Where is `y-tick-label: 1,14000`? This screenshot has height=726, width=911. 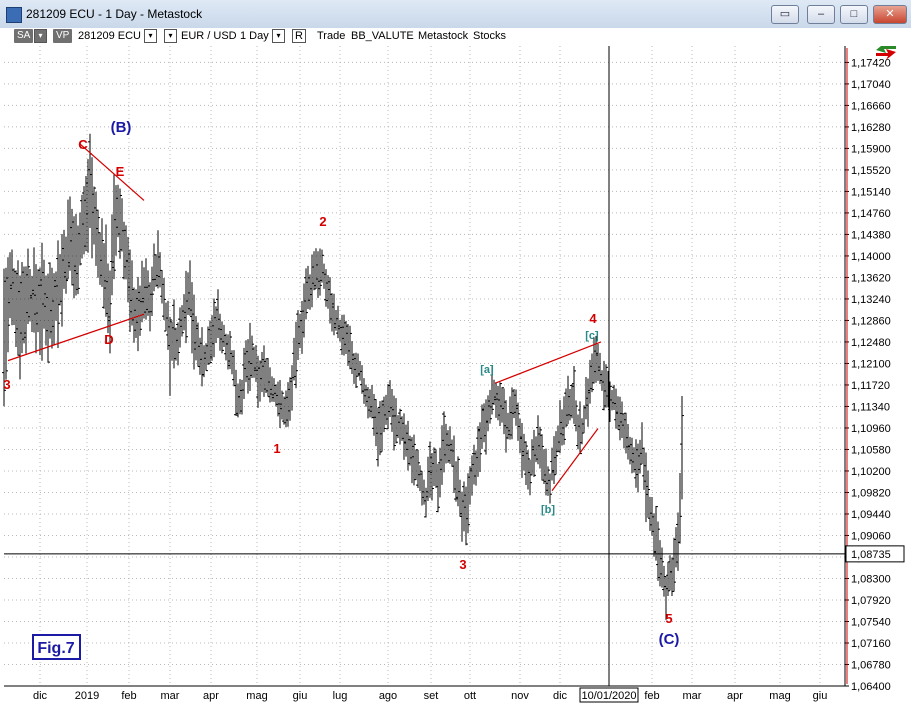 y-tick-label: 1,14000 is located at coordinates (871, 257).